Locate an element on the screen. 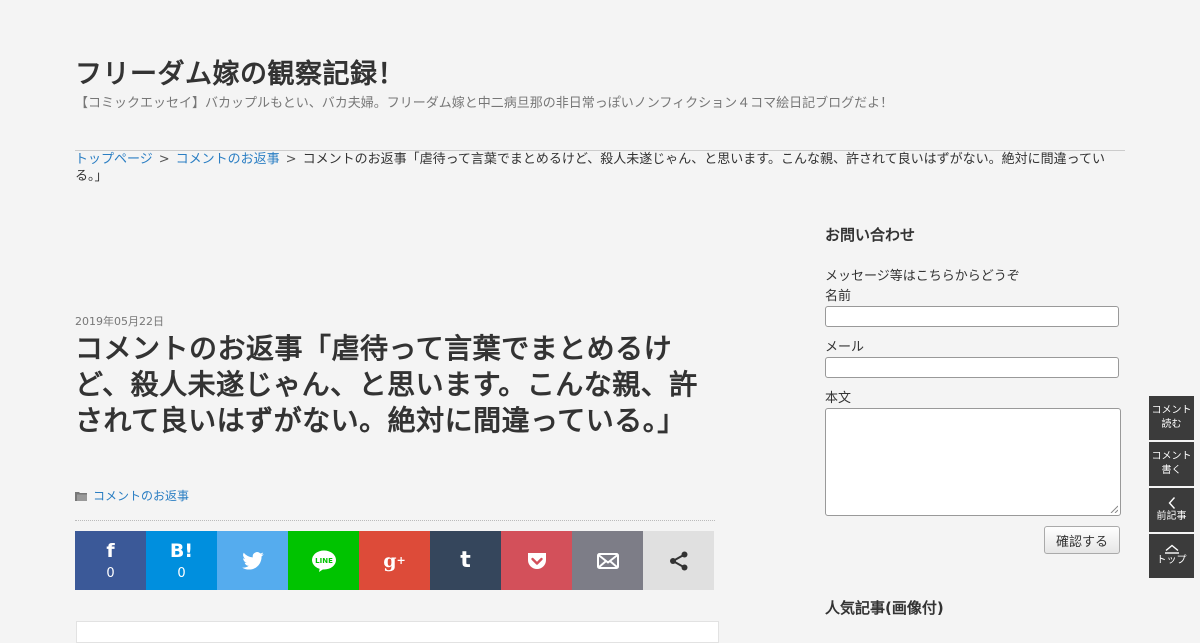 This screenshot has height=643, width=1200. line-icon: LINE is located at coordinates (323, 561).